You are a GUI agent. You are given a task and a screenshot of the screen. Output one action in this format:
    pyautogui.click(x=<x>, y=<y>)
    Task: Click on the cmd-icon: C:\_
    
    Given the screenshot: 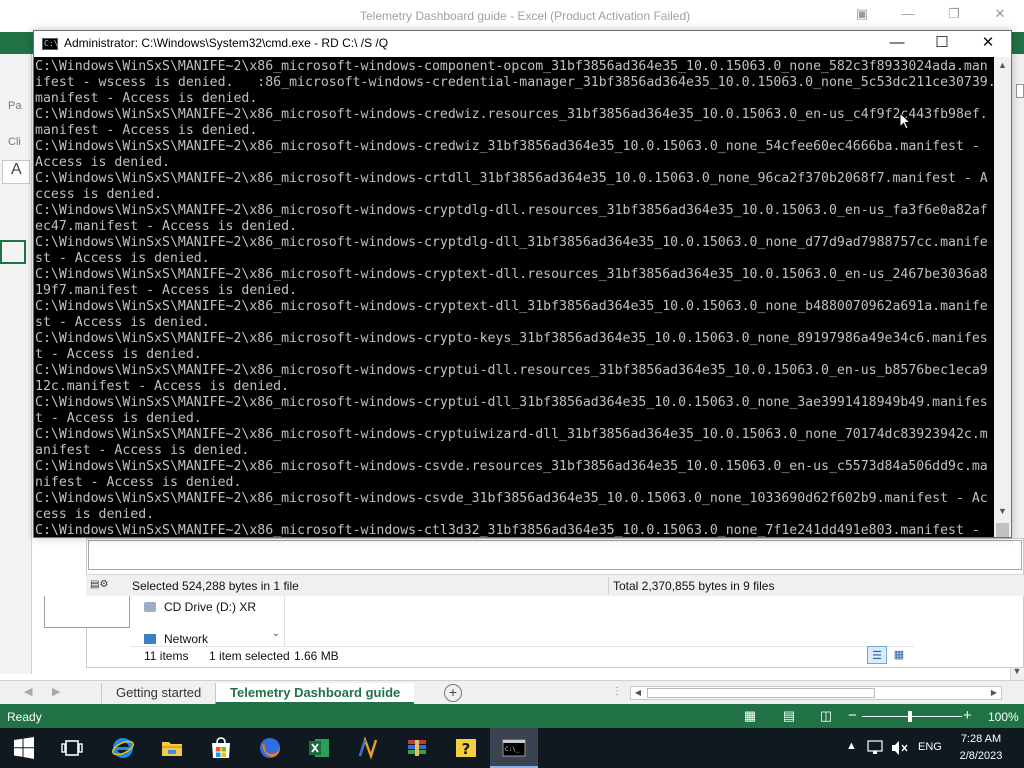 What is the action you would take?
    pyautogui.click(x=514, y=748)
    